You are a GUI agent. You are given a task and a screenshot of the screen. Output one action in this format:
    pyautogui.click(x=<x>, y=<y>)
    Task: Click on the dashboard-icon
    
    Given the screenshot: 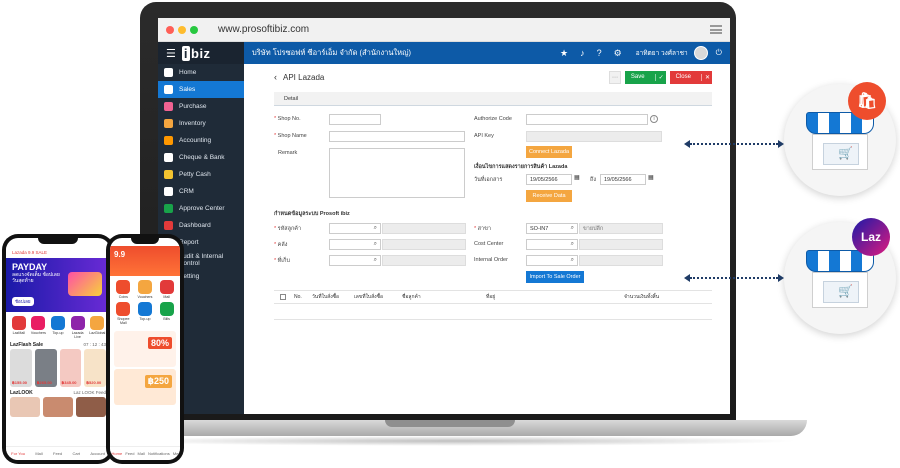 What is the action you would take?
    pyautogui.click(x=168, y=225)
    